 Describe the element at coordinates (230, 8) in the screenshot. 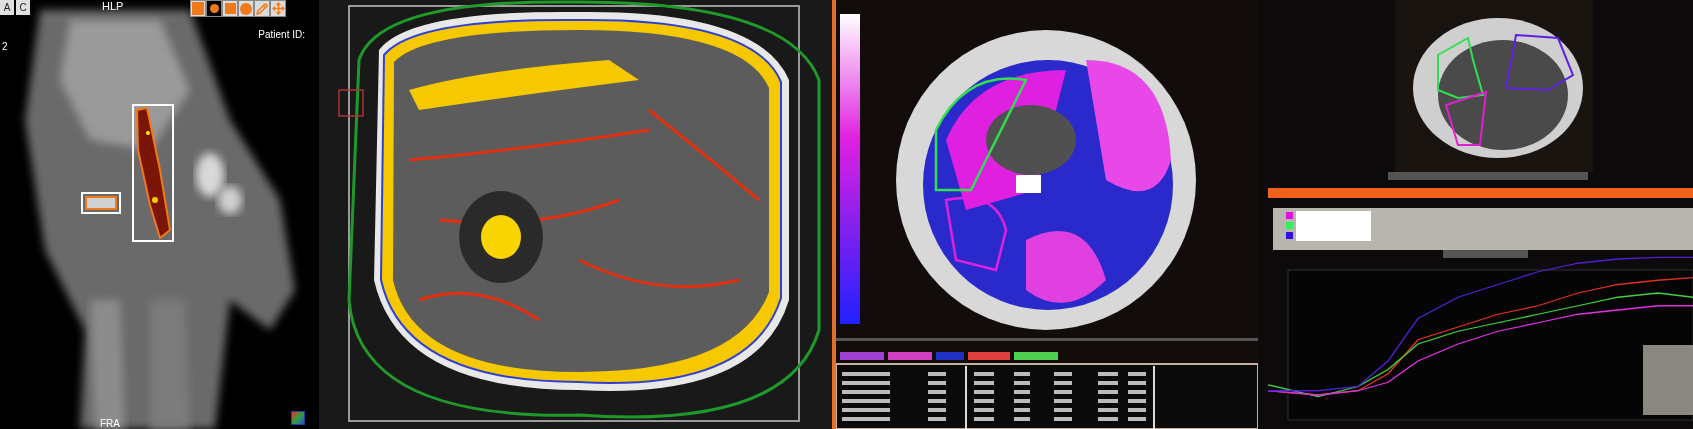

I see `square-icon` at that location.